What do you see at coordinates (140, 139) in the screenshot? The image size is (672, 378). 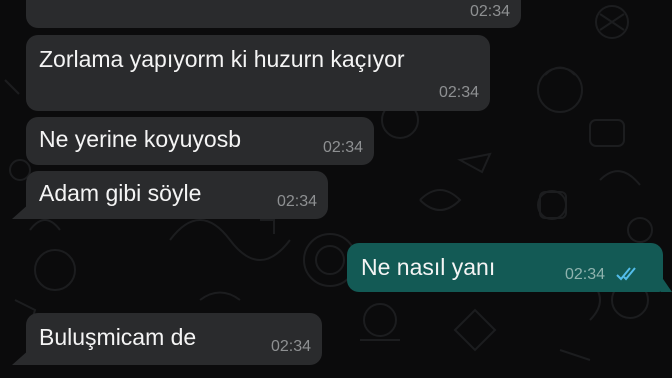 I see `message-text: Ne yerine koyuyosb` at bounding box center [140, 139].